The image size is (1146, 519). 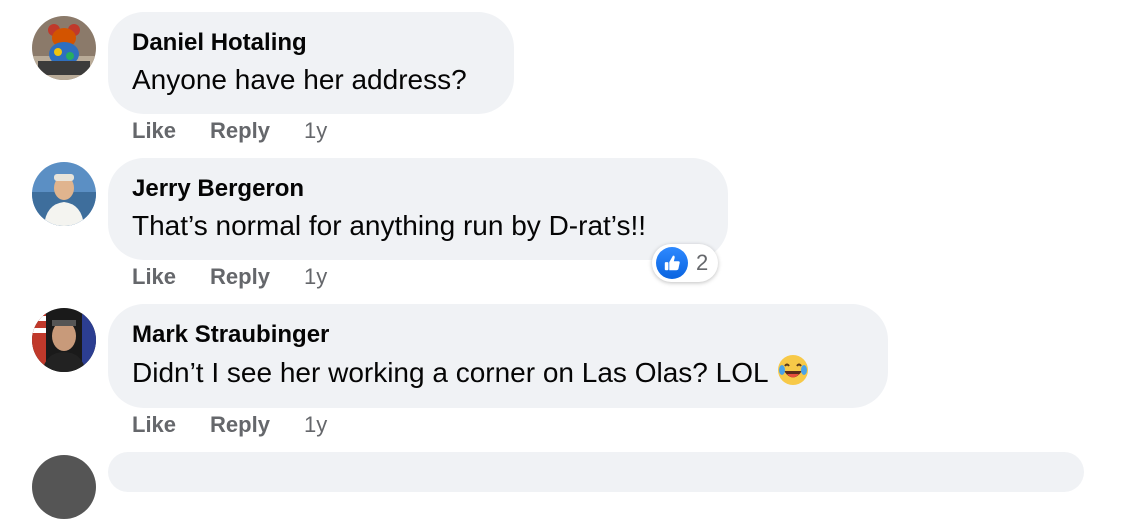 What do you see at coordinates (311, 43) in the screenshot?
I see `comment-author: Daniel Hotaling` at bounding box center [311, 43].